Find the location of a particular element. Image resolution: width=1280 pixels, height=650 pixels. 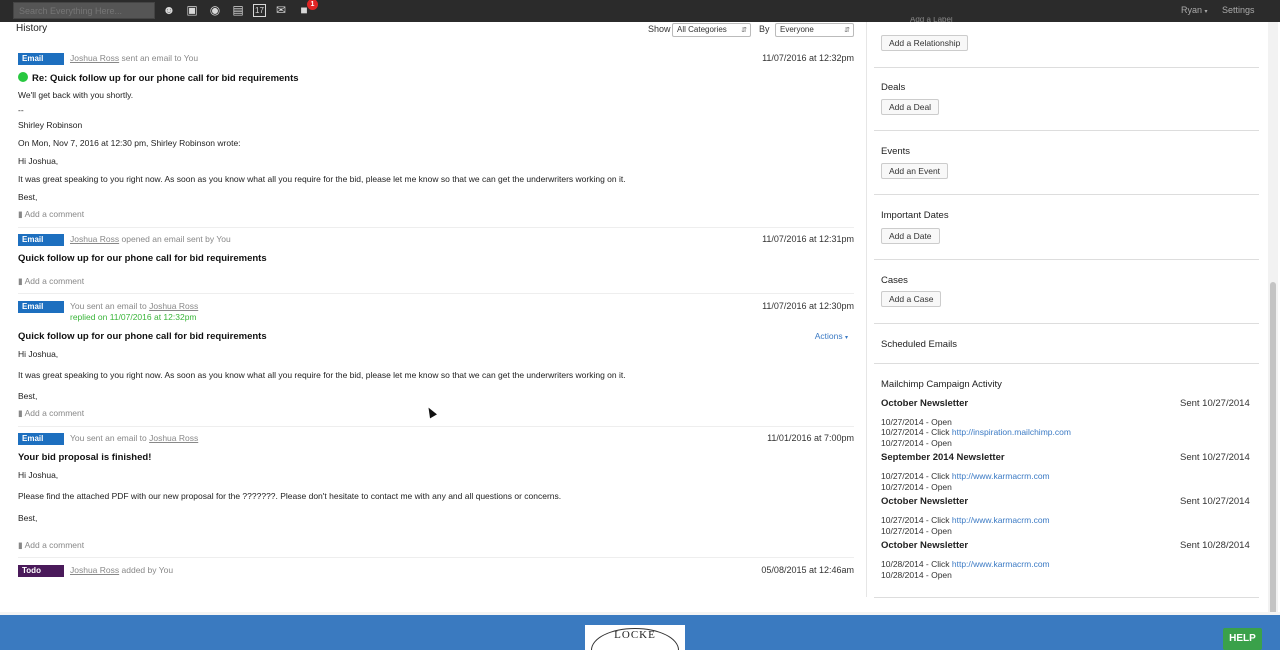

item-body-line: We'll get back with you shortly. is located at coordinates (76, 95).